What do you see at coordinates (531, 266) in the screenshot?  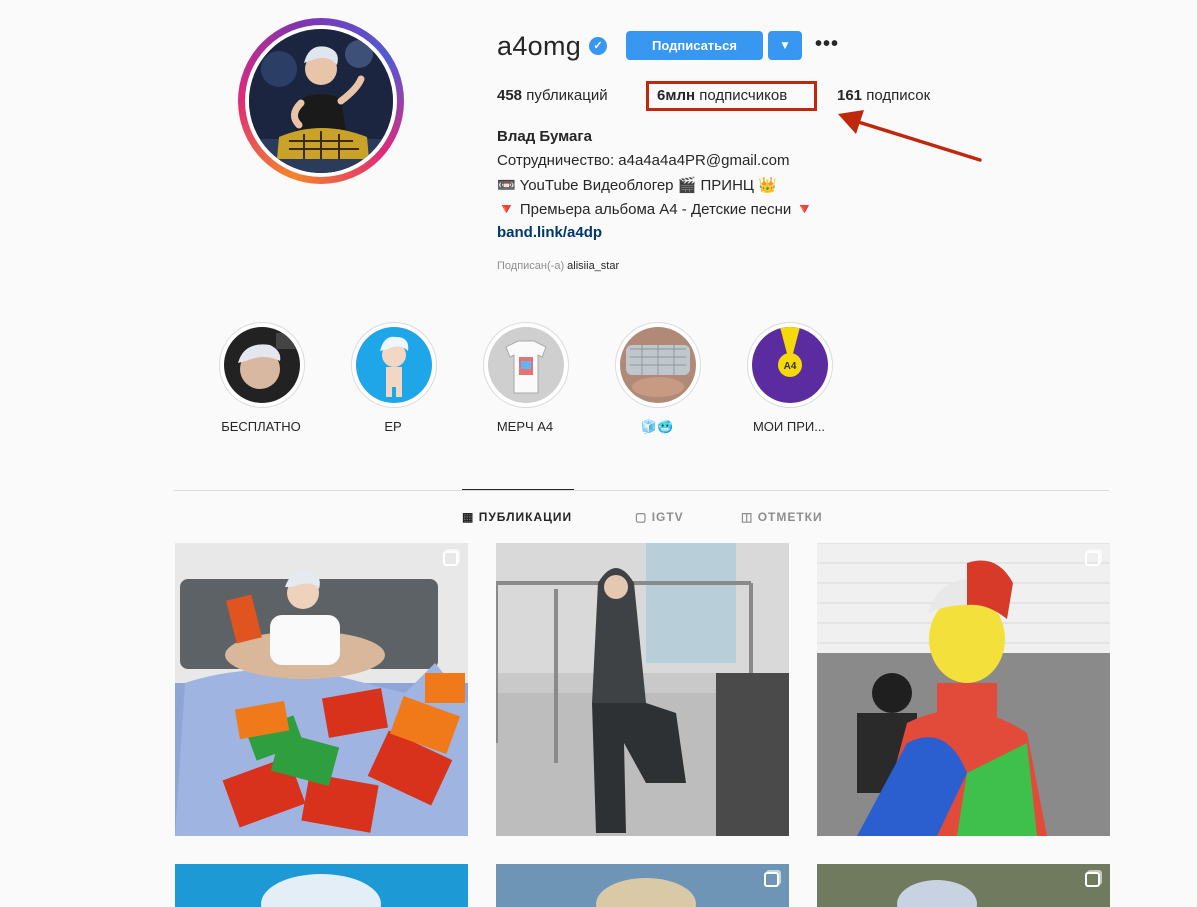 I see `followed-by-label: Подписан(-а)` at bounding box center [531, 266].